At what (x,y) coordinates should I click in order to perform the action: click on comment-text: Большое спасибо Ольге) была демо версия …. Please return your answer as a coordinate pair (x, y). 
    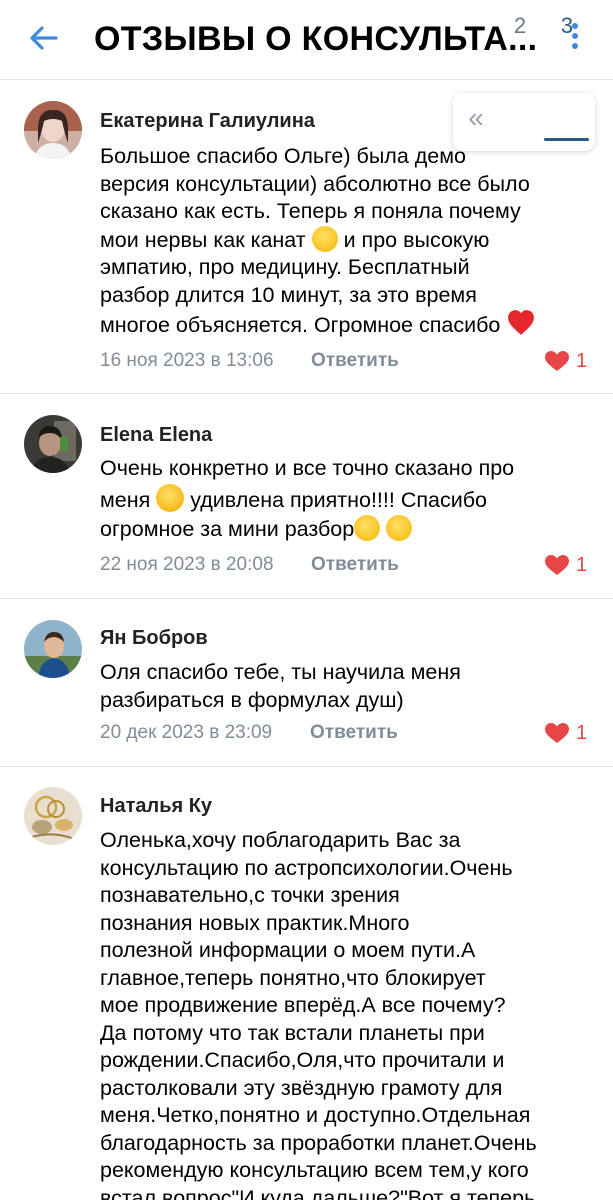
    Looking at the image, I should click on (345, 241).